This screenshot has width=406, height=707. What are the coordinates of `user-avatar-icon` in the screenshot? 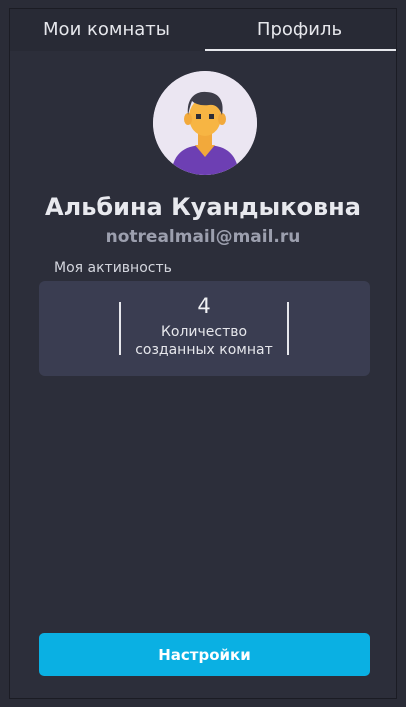 It's located at (205, 123).